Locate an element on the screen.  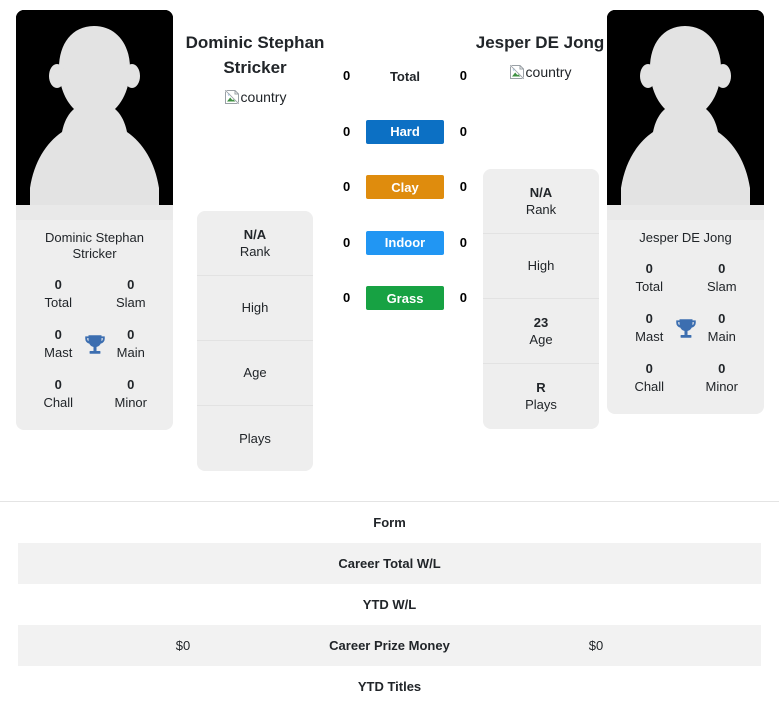
surface-badge-total: Total is located at coordinates (405, 76).